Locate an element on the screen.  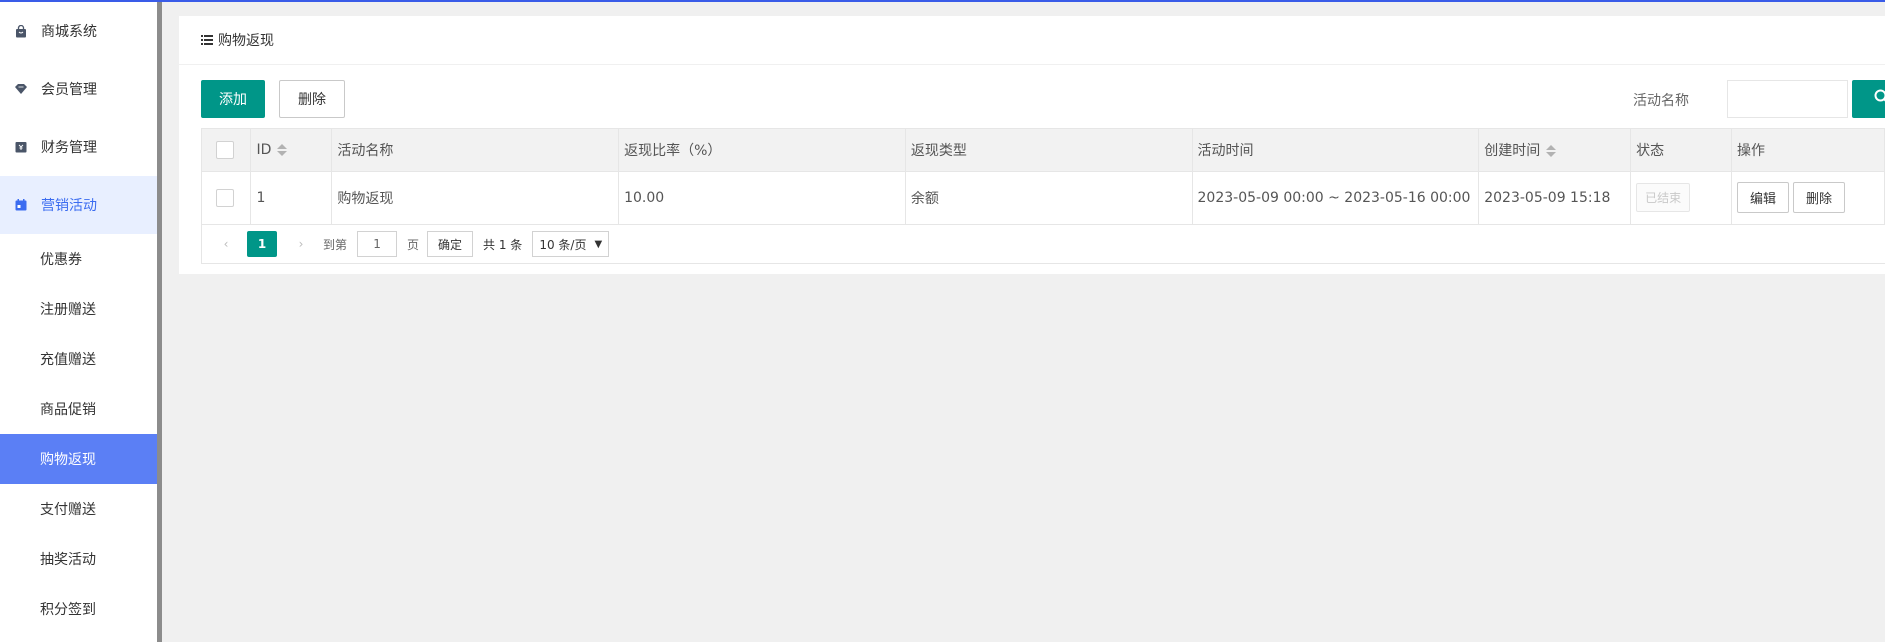
page-title: 购物返现 is located at coordinates (246, 41).